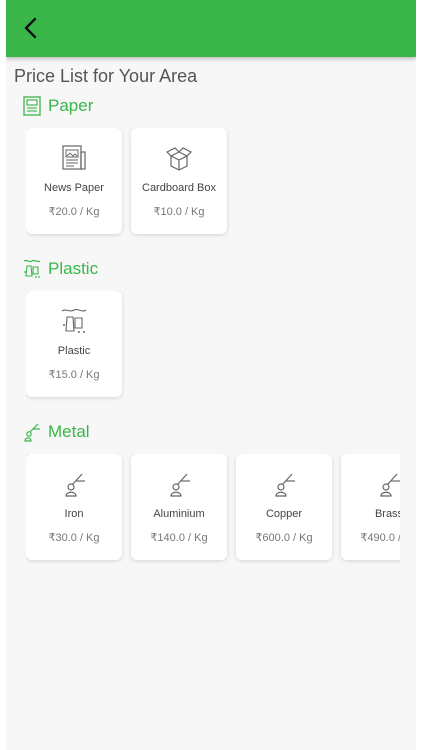 This screenshot has width=422, height=750. I want to click on item-card-plastic: Plastic ₹15.0 / Kg, so click(74, 344).